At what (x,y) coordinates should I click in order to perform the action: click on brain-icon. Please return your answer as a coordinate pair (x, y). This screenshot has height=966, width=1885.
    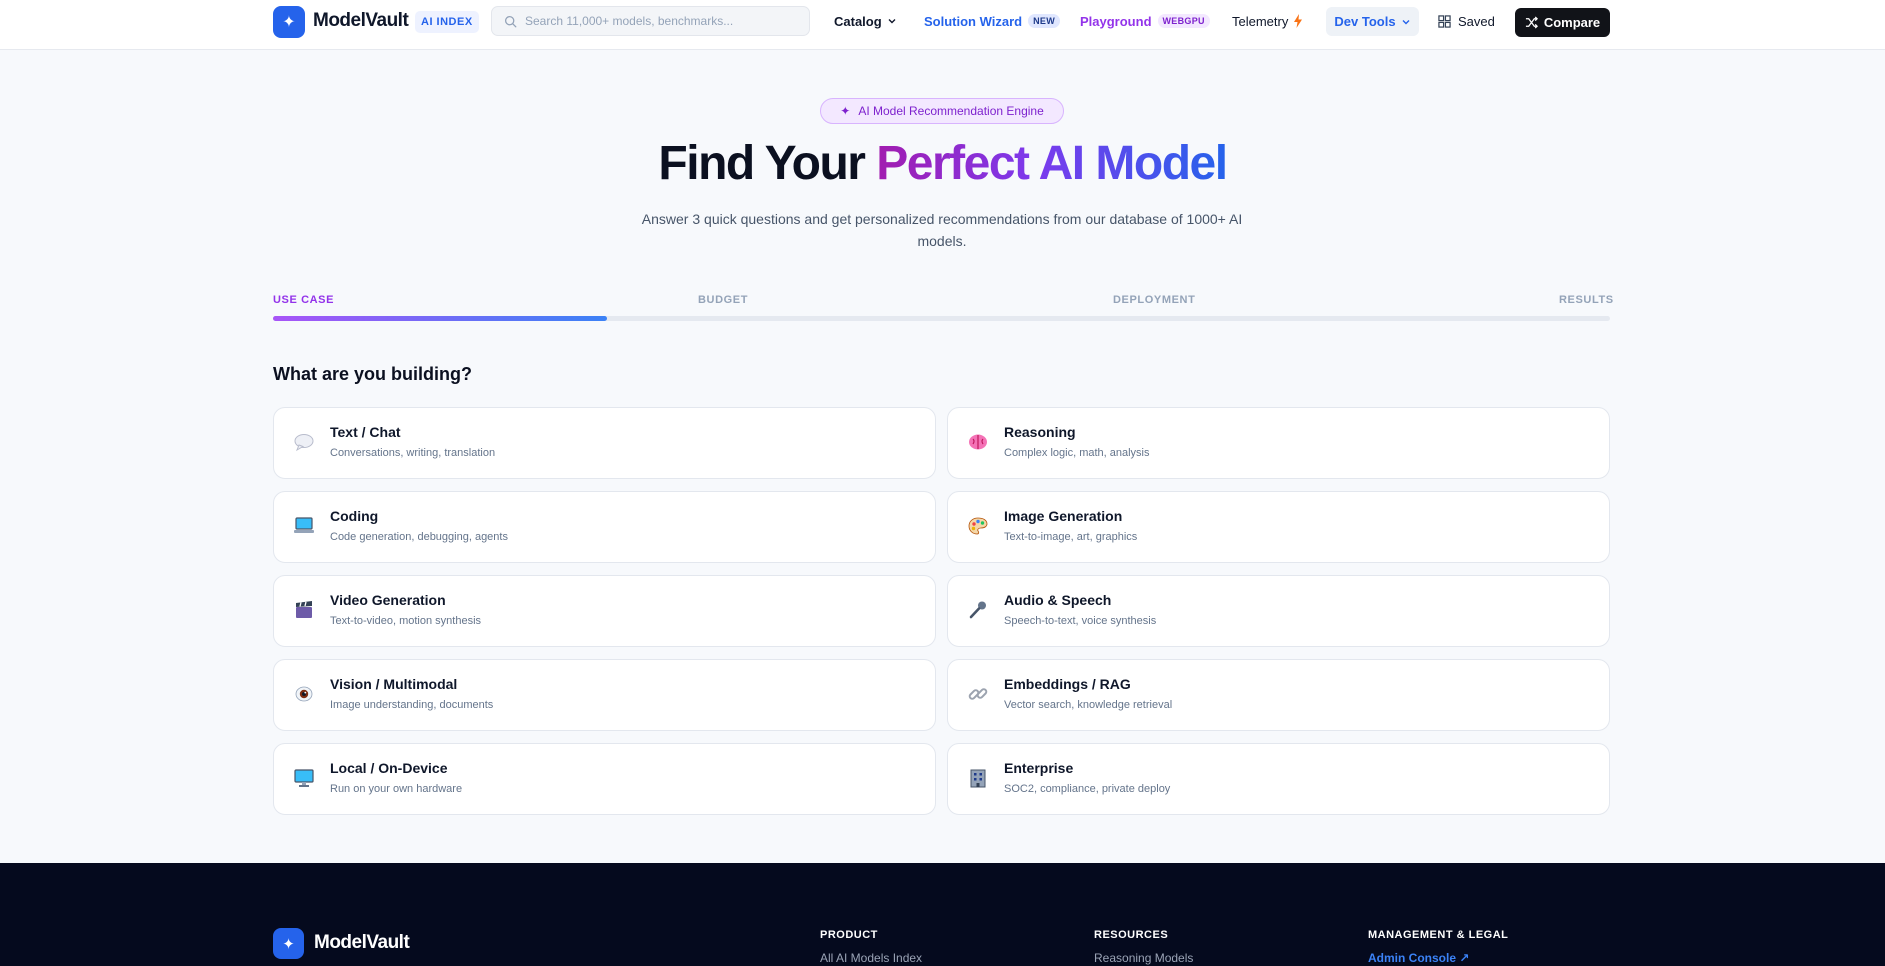
    Looking at the image, I should click on (978, 442).